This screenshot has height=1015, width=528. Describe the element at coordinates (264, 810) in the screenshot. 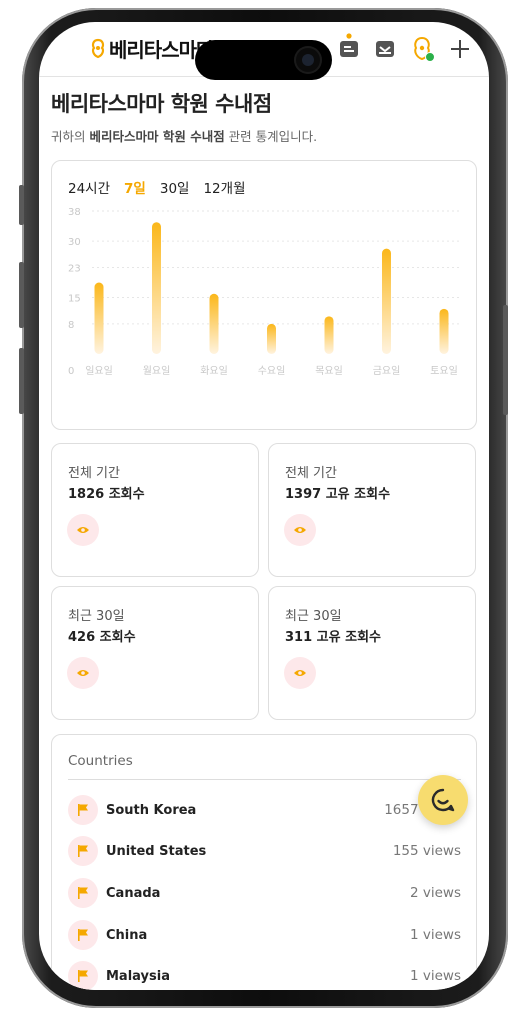

I see `country-row: South Korea 1657 views` at that location.